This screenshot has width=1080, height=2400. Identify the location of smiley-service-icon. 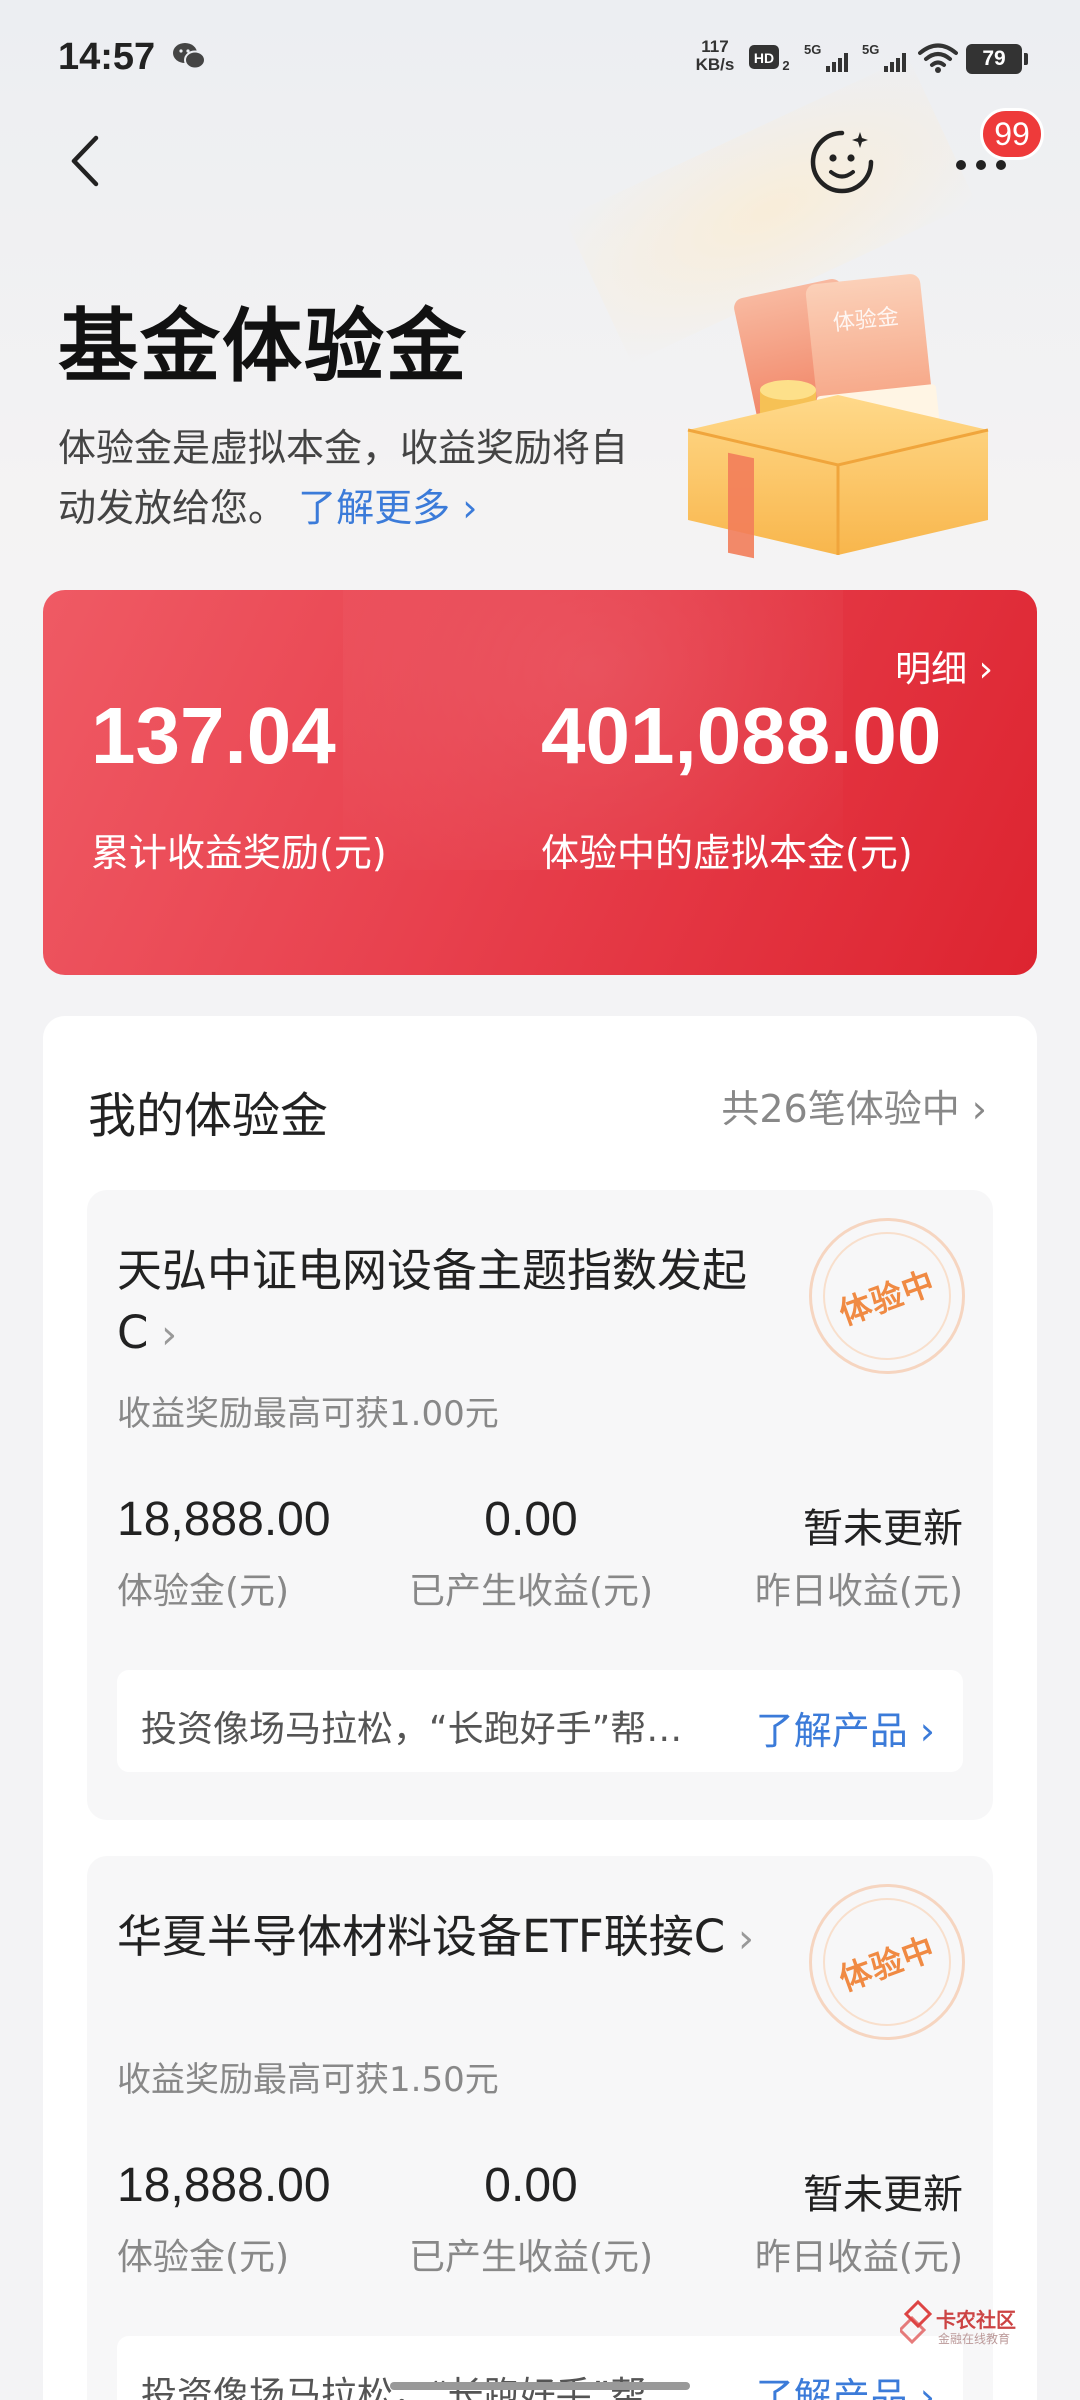
(842, 162).